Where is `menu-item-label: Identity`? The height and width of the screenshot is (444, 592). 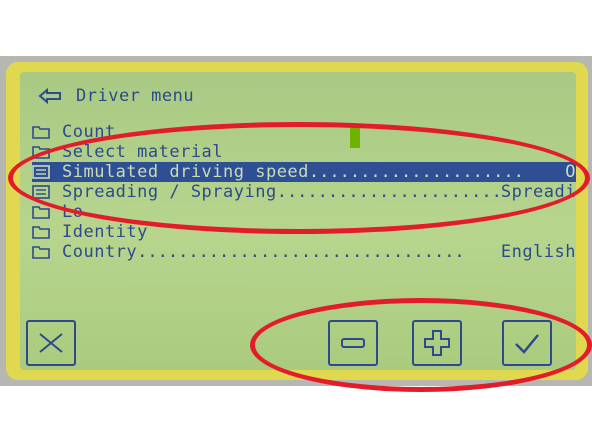 menu-item-label: Identity is located at coordinates (105, 232).